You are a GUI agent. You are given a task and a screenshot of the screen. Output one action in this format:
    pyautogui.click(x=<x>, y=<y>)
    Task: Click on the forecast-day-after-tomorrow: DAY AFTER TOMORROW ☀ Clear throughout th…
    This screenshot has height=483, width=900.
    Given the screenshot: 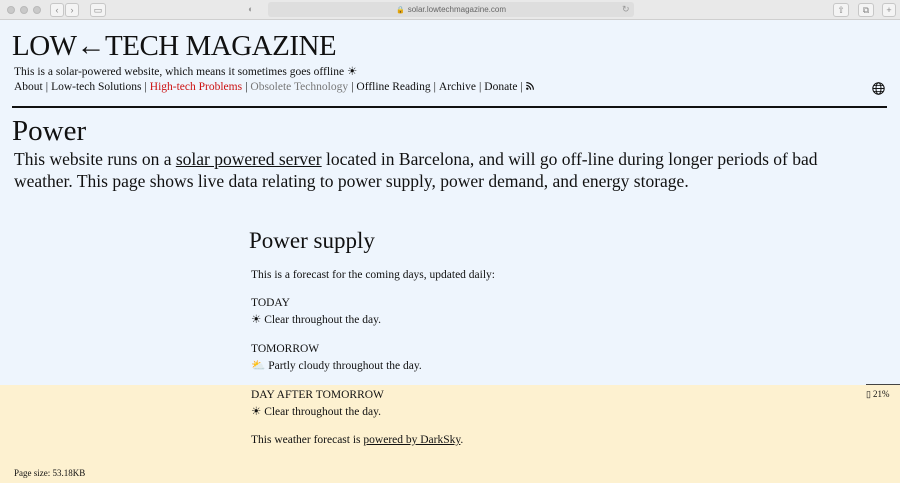 What is the action you would take?
    pyautogui.click(x=317, y=403)
    